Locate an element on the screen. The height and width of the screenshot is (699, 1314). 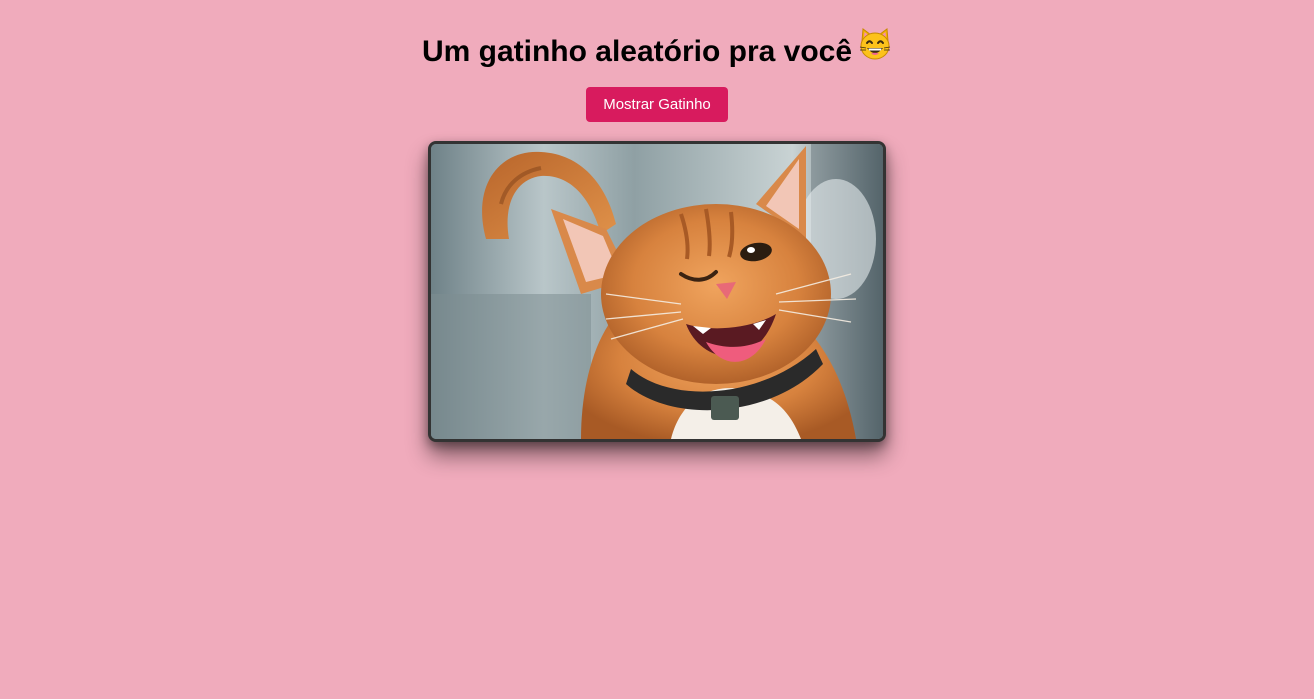
show-cat-button: Mostrar Gatinho is located at coordinates (657, 104).